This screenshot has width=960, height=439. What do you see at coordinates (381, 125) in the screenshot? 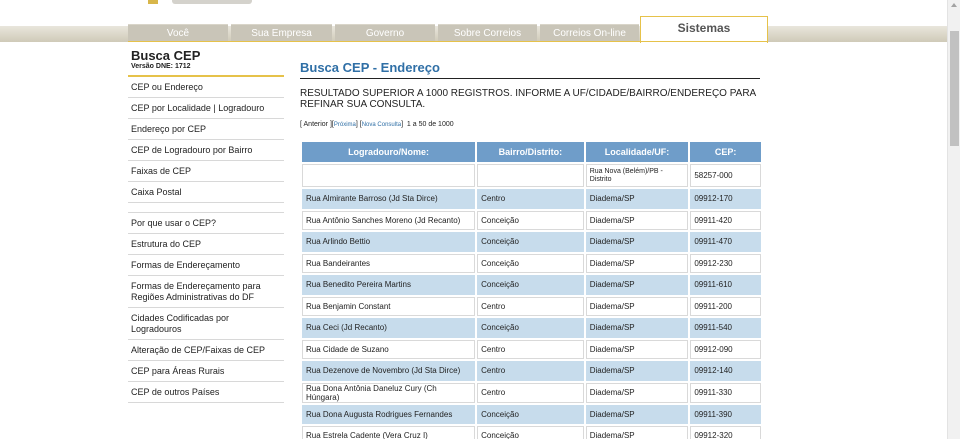
I see `new-search-link: Nova Consulta` at bounding box center [381, 125].